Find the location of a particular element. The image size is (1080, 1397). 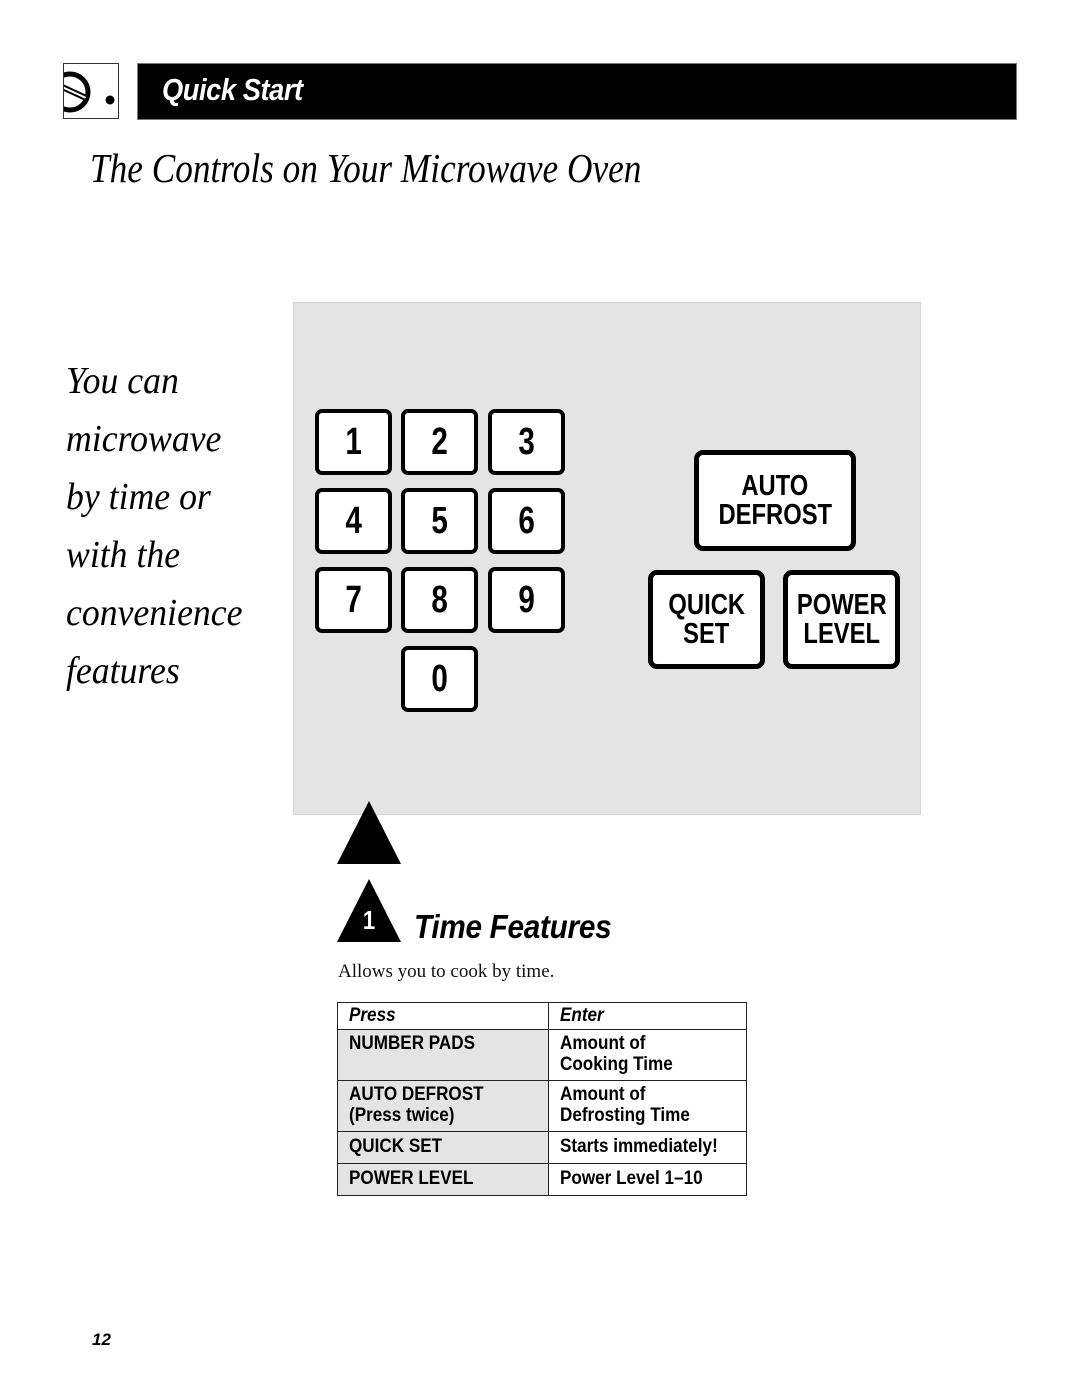

press-cell: AUTO DEFROST (Press twice) is located at coordinates (443, 1106).